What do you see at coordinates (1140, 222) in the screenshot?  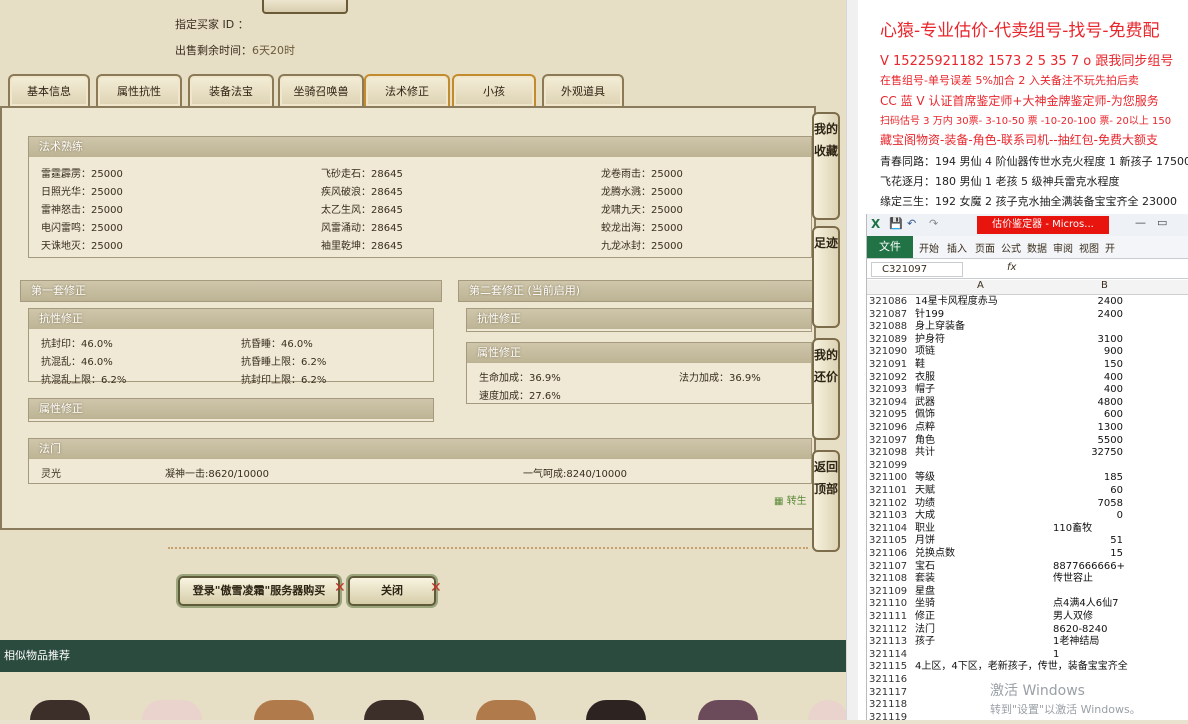 I see `minimize-icon: —` at bounding box center [1140, 222].